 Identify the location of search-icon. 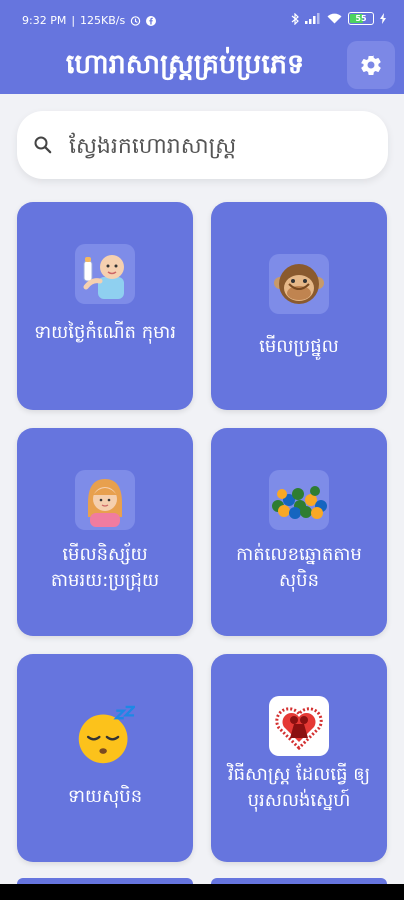
(43, 145).